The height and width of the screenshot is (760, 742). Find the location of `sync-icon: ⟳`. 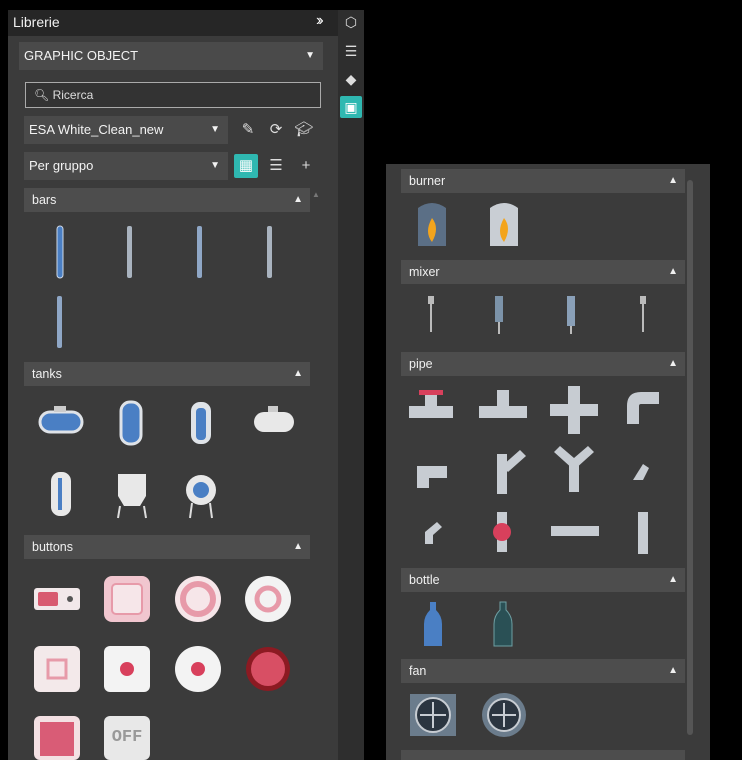

sync-icon: ⟳ is located at coordinates (276, 130).